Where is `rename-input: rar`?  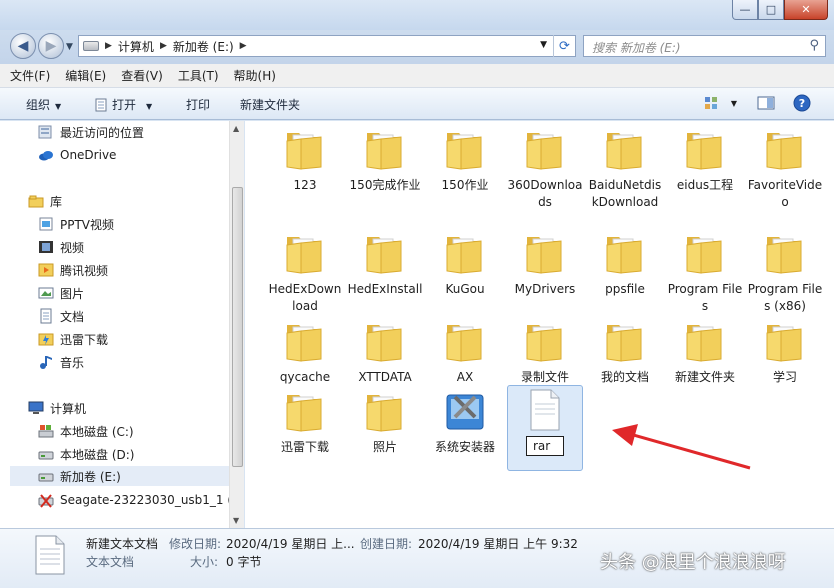
rename-input: rar is located at coordinates (545, 446).